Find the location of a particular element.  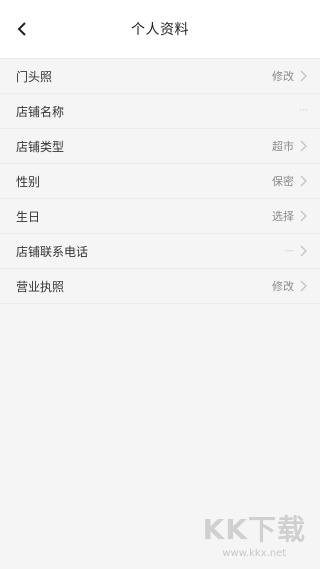

watermark: KK下载 www.kkx.net is located at coordinates (254, 533).